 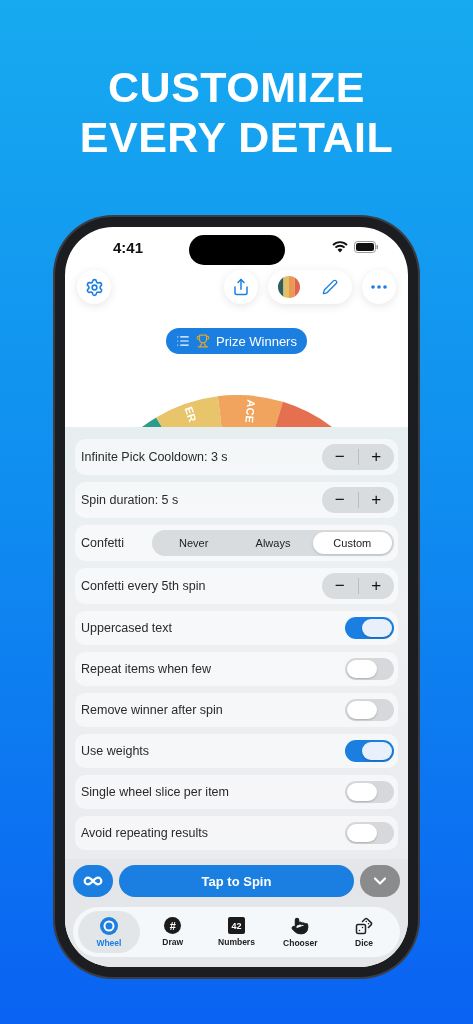 I want to click on setting-label: Use weights, so click(x=115, y=751).